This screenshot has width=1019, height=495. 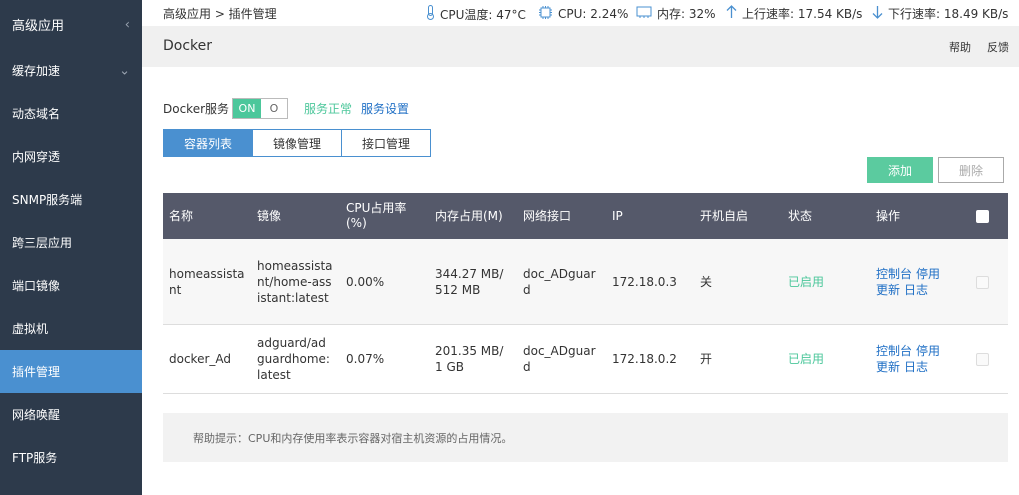 What do you see at coordinates (998, 47) in the screenshot?
I see `feedback-link: 反馈` at bounding box center [998, 47].